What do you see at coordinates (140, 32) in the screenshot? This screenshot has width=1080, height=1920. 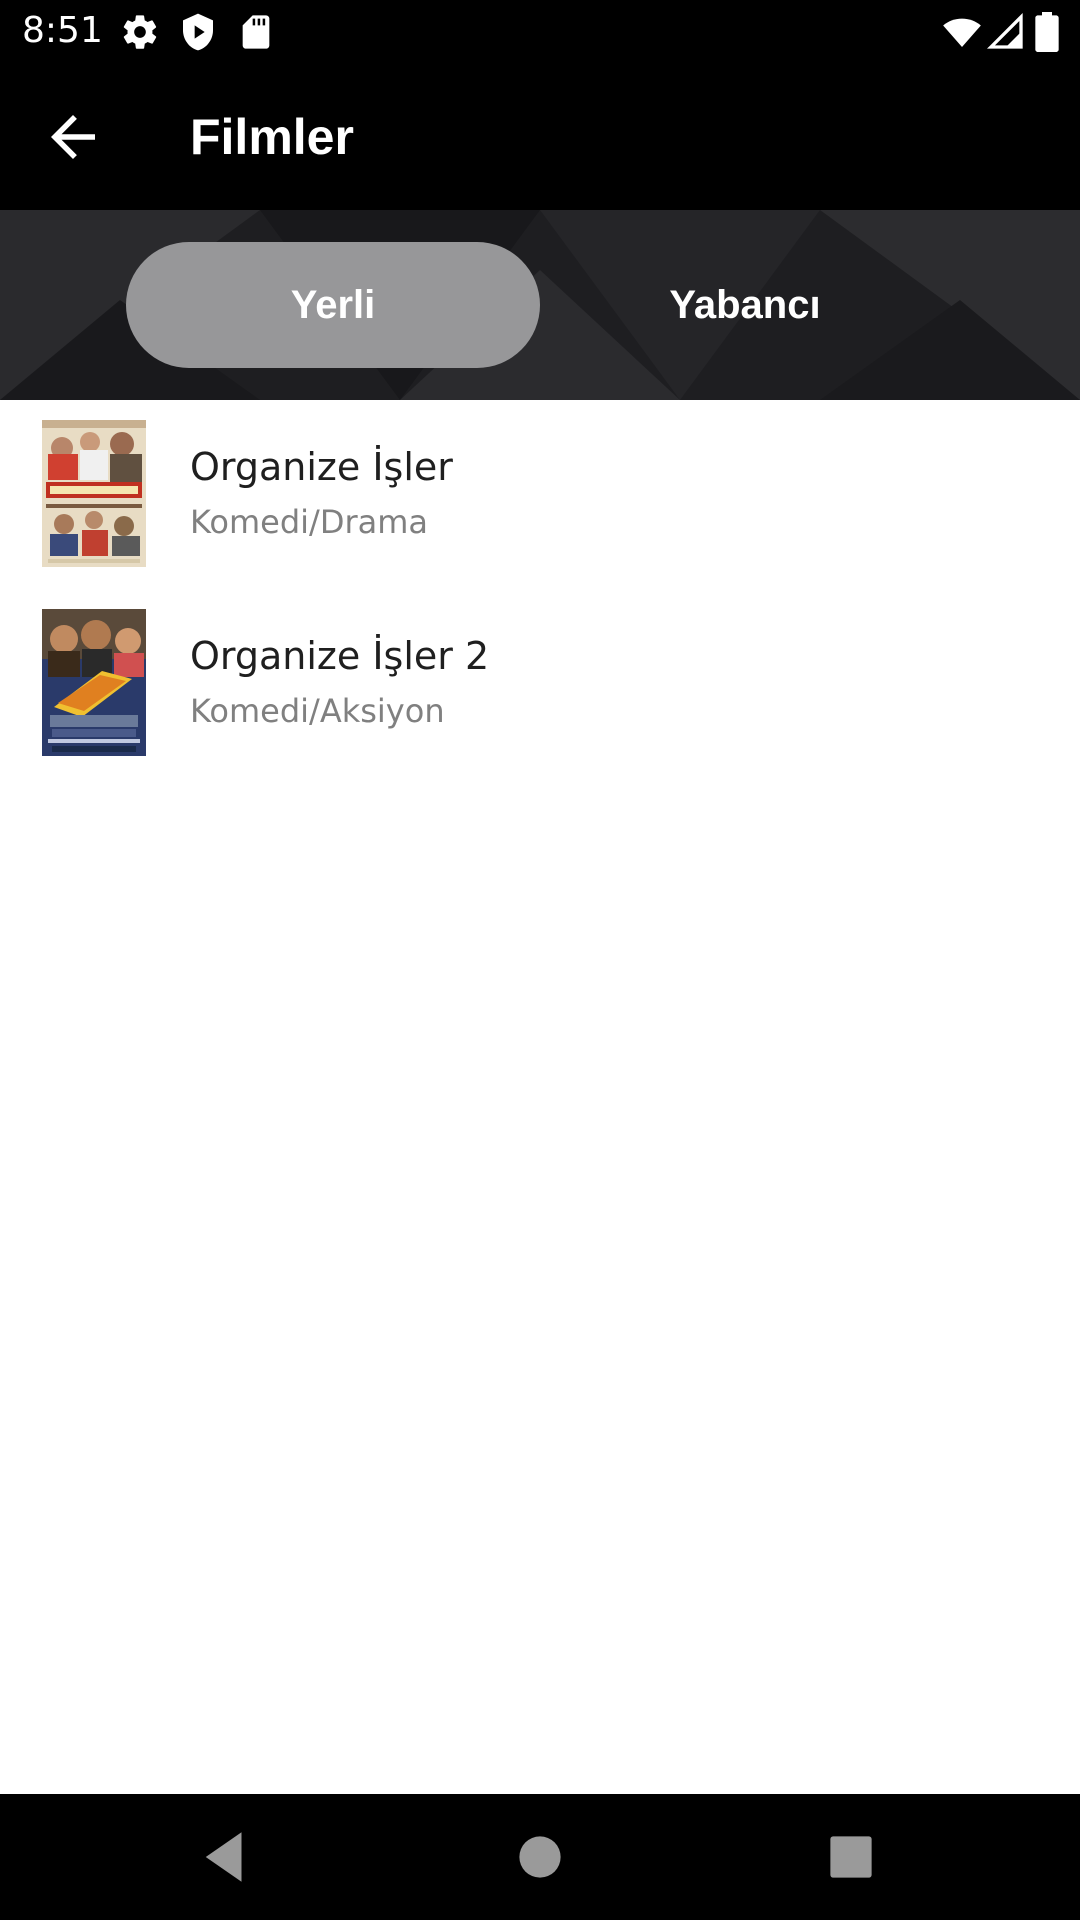 I see `gear-icon` at bounding box center [140, 32].